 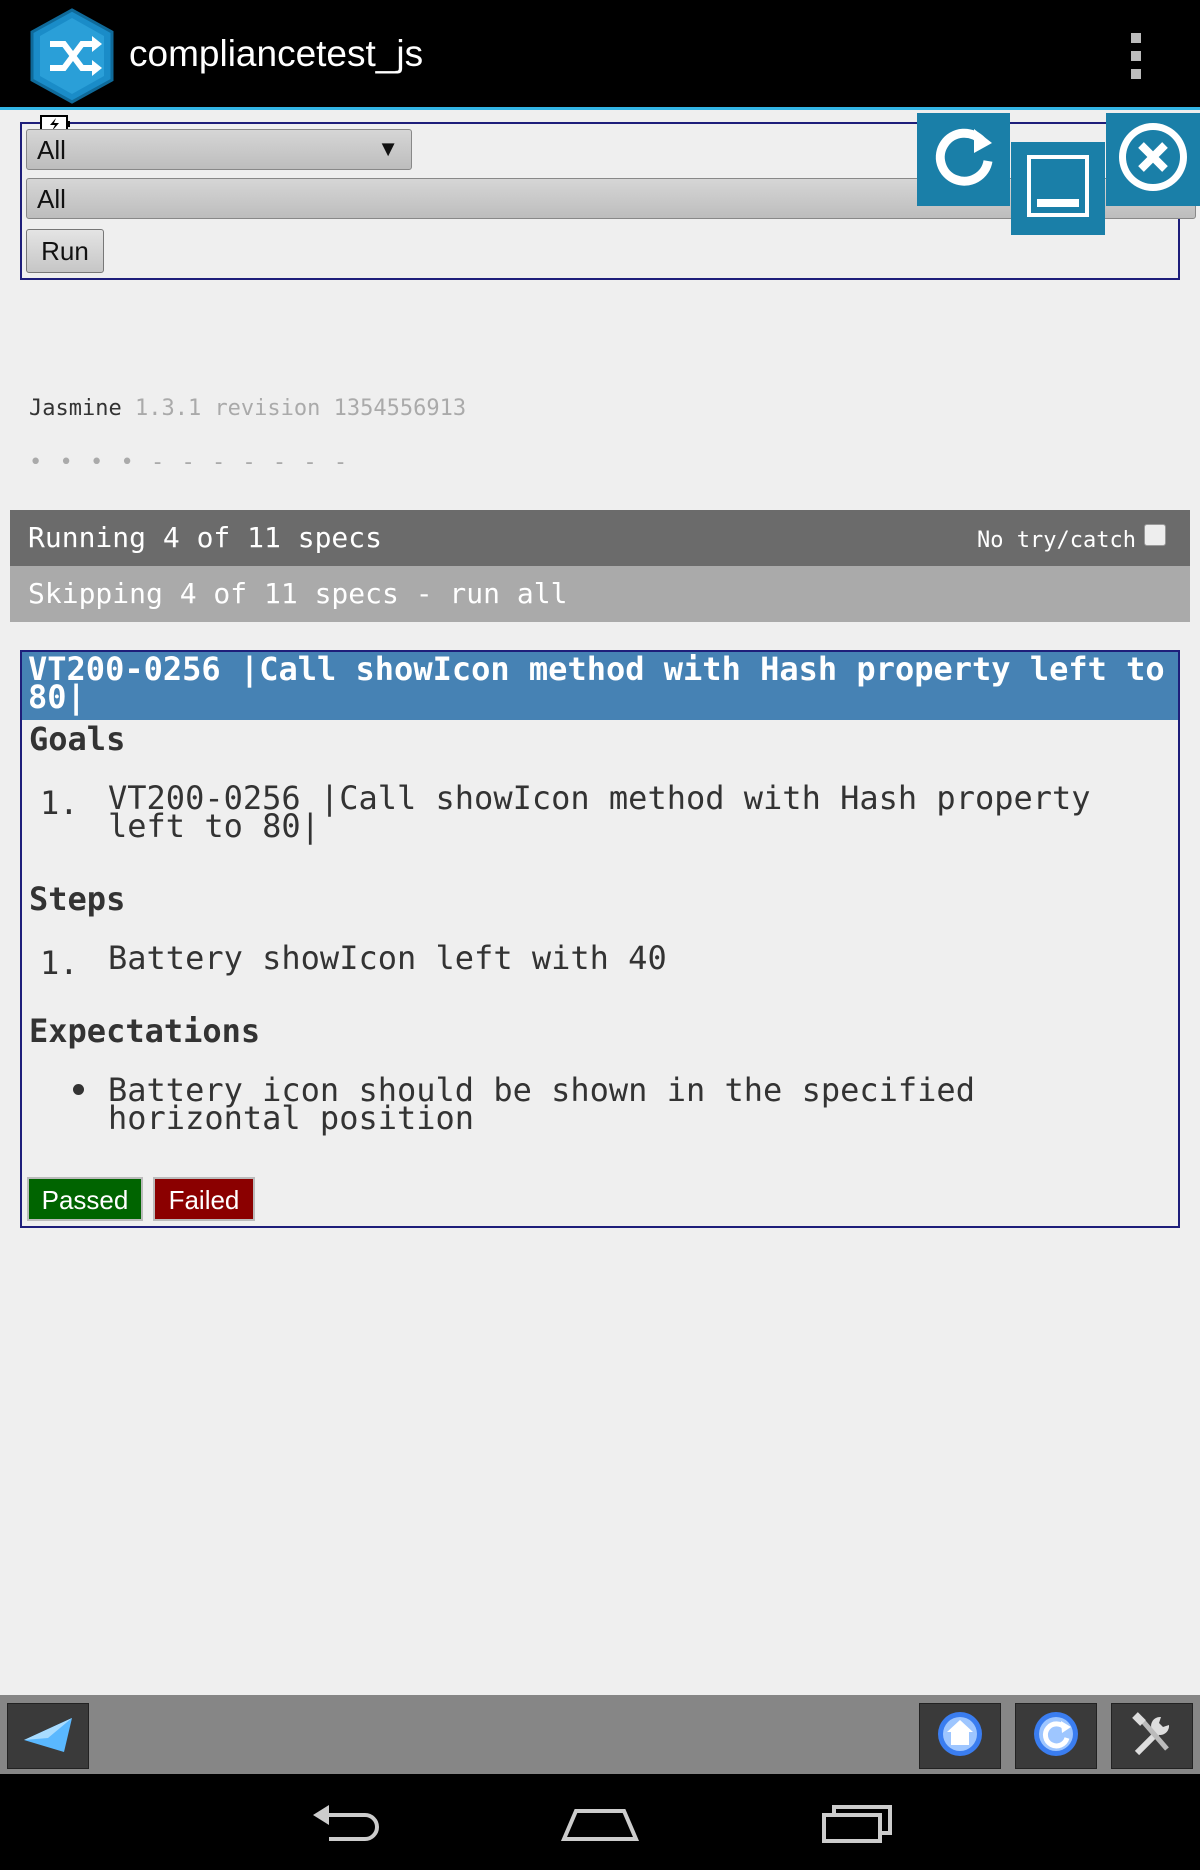 I want to click on no-try-catch-checkbox, so click(x=1155, y=534).